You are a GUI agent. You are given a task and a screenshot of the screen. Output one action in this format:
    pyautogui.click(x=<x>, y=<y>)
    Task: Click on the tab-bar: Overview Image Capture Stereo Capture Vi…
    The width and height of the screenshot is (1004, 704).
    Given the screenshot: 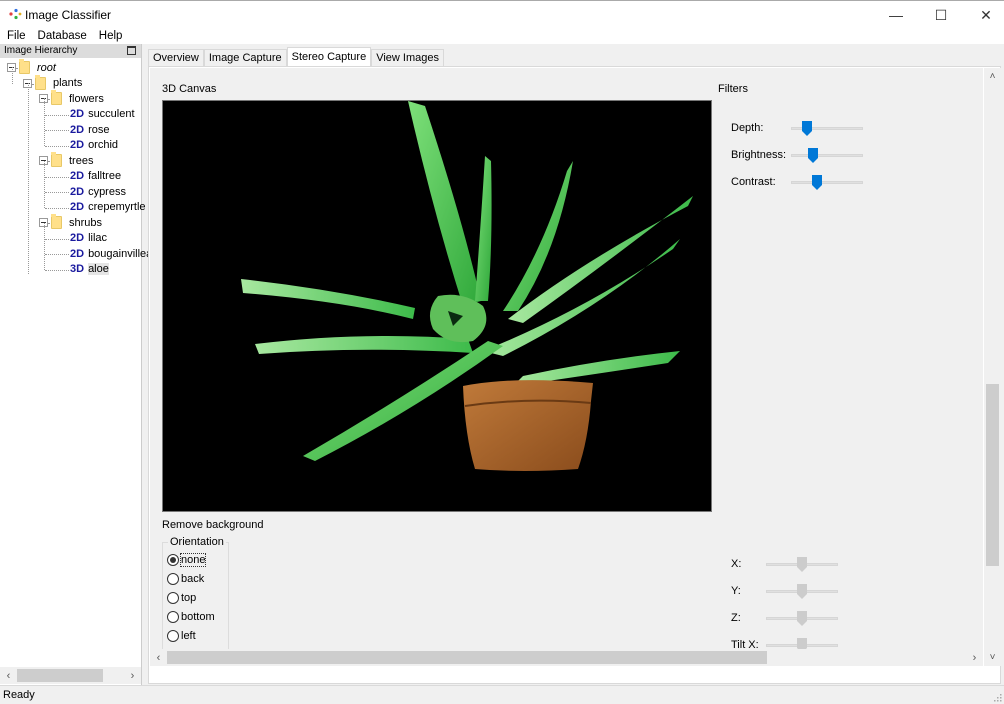 What is the action you would take?
    pyautogui.click(x=296, y=57)
    